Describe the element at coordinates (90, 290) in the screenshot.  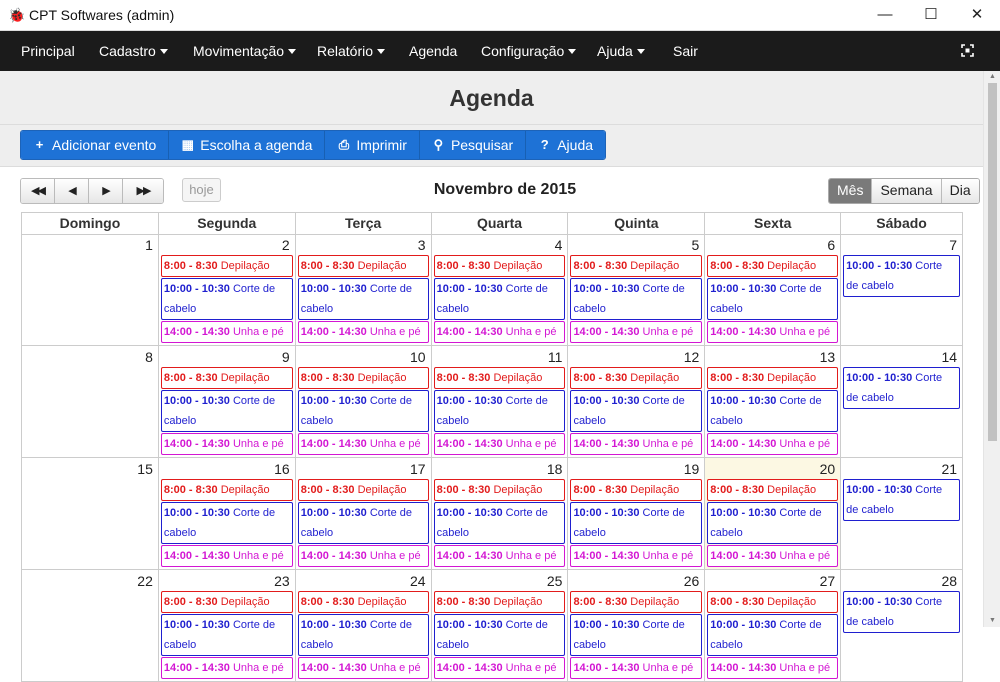
I see `day-cell: 1` at that location.